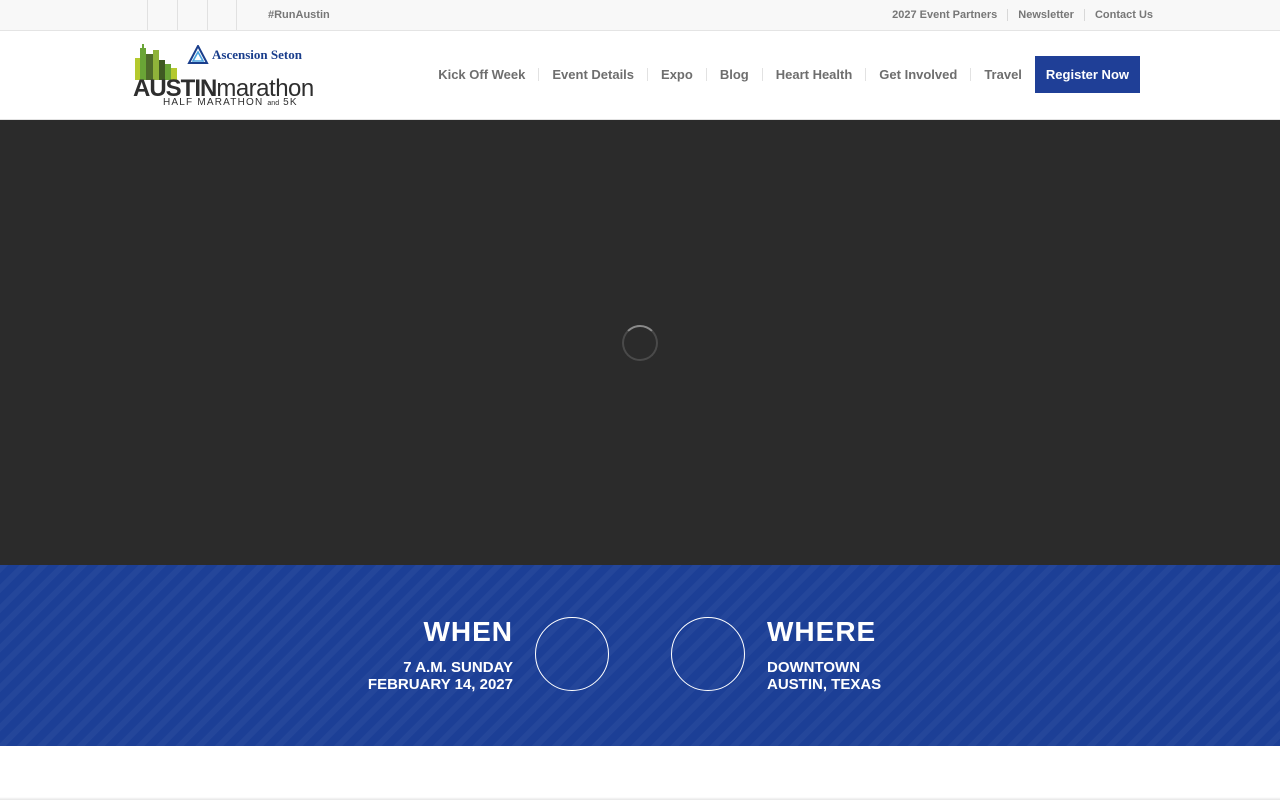 The height and width of the screenshot is (800, 1280). What do you see at coordinates (481, 74) in the screenshot?
I see `nav-kick-off-week: Kick Off Week` at bounding box center [481, 74].